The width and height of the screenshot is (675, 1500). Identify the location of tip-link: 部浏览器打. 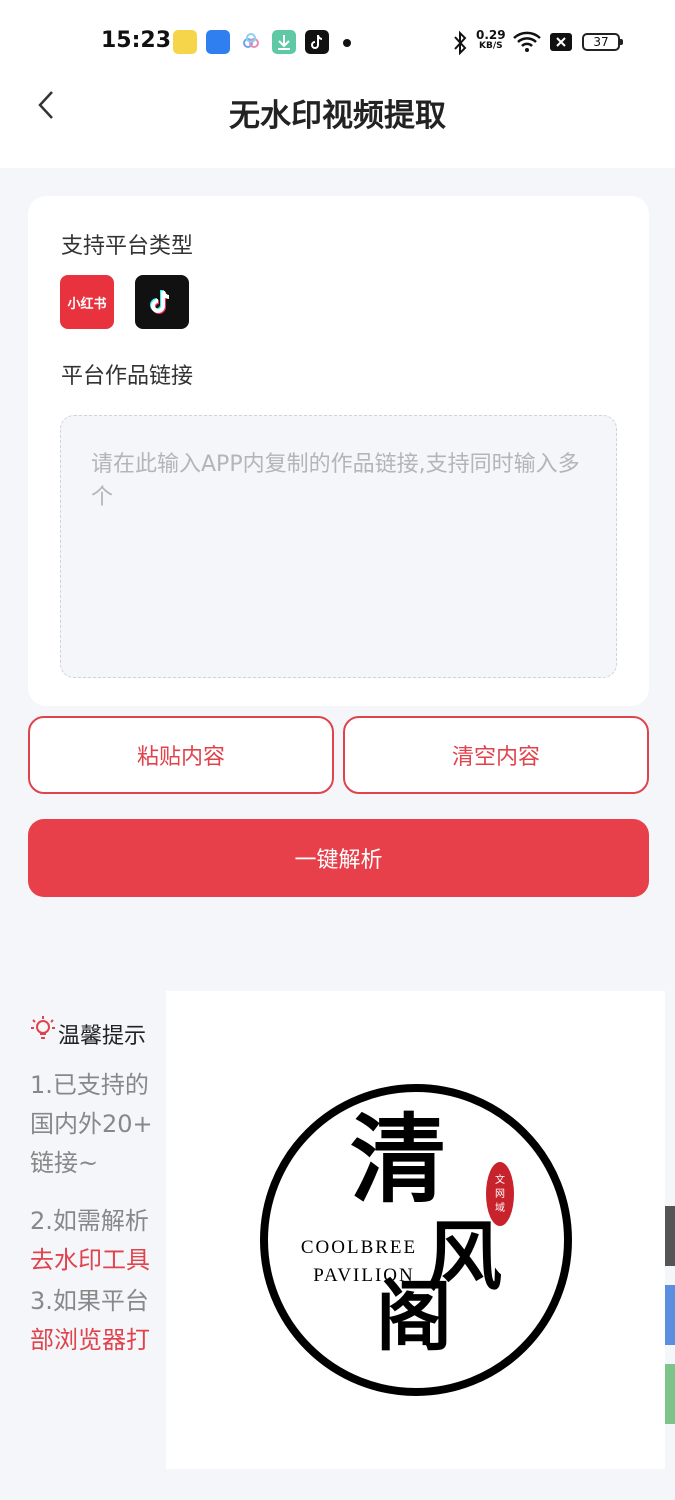
(90, 1340).